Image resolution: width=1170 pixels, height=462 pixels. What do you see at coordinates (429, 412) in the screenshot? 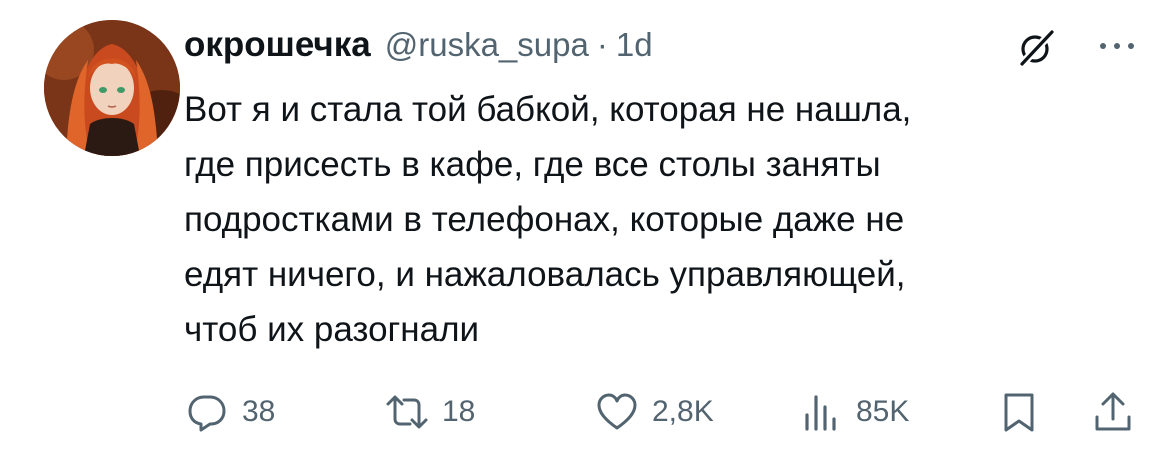
I see `repost-button: 18` at bounding box center [429, 412].